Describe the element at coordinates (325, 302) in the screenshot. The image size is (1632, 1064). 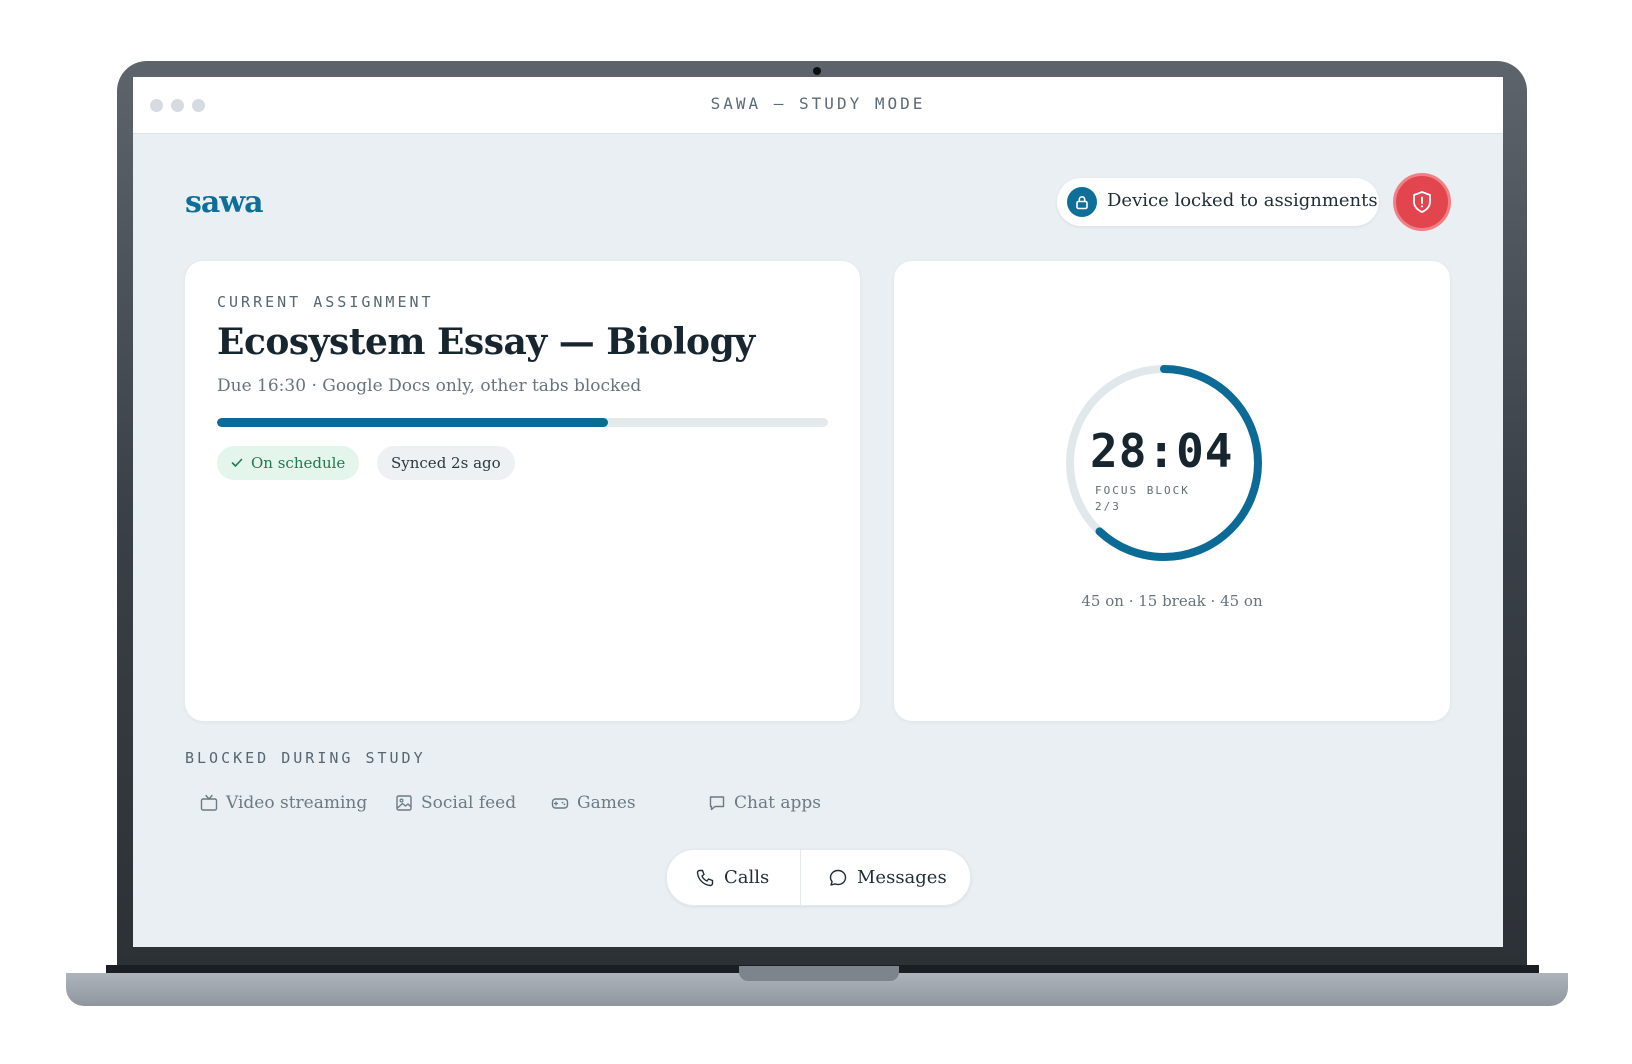
I see `assignment-kicker: CURRENT ASSIGNMENT` at that location.